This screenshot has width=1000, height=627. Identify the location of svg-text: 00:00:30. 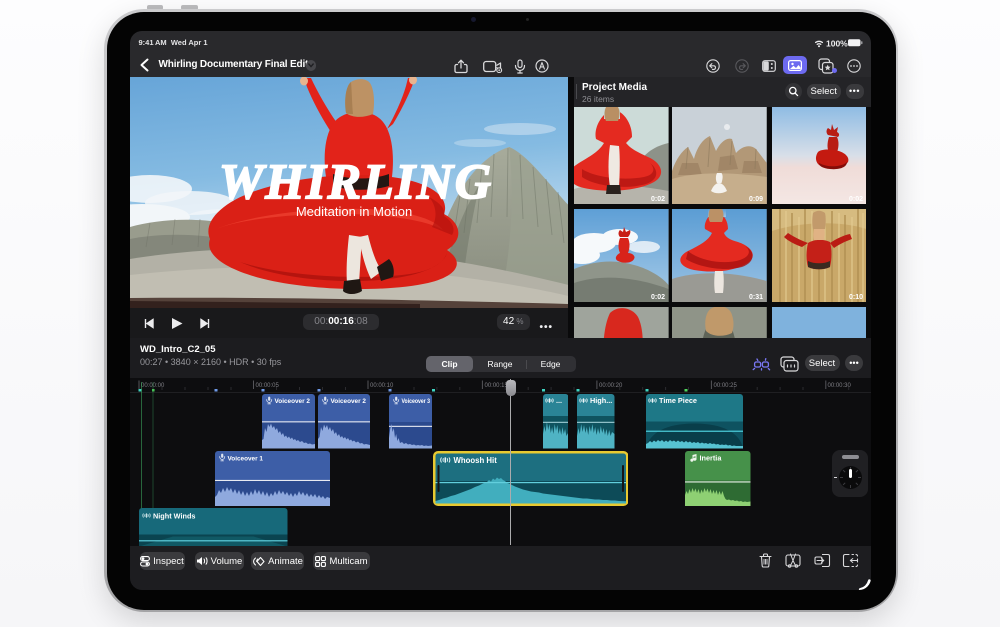
(839, 386).